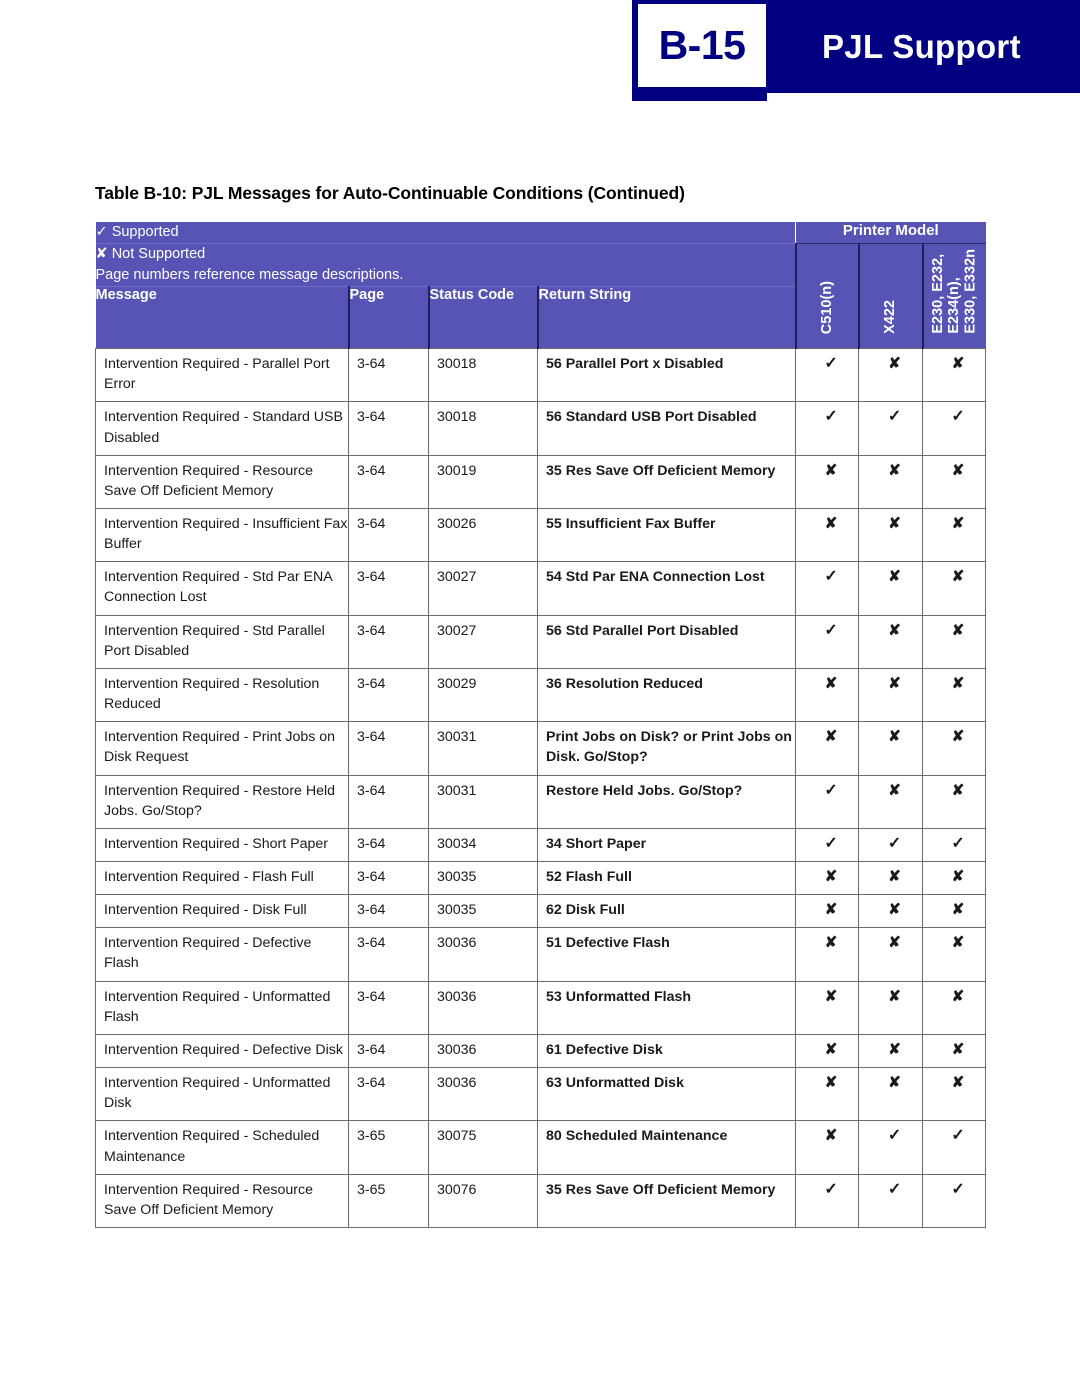  What do you see at coordinates (702, 45) in the screenshot?
I see `page-number-box: B-15` at bounding box center [702, 45].